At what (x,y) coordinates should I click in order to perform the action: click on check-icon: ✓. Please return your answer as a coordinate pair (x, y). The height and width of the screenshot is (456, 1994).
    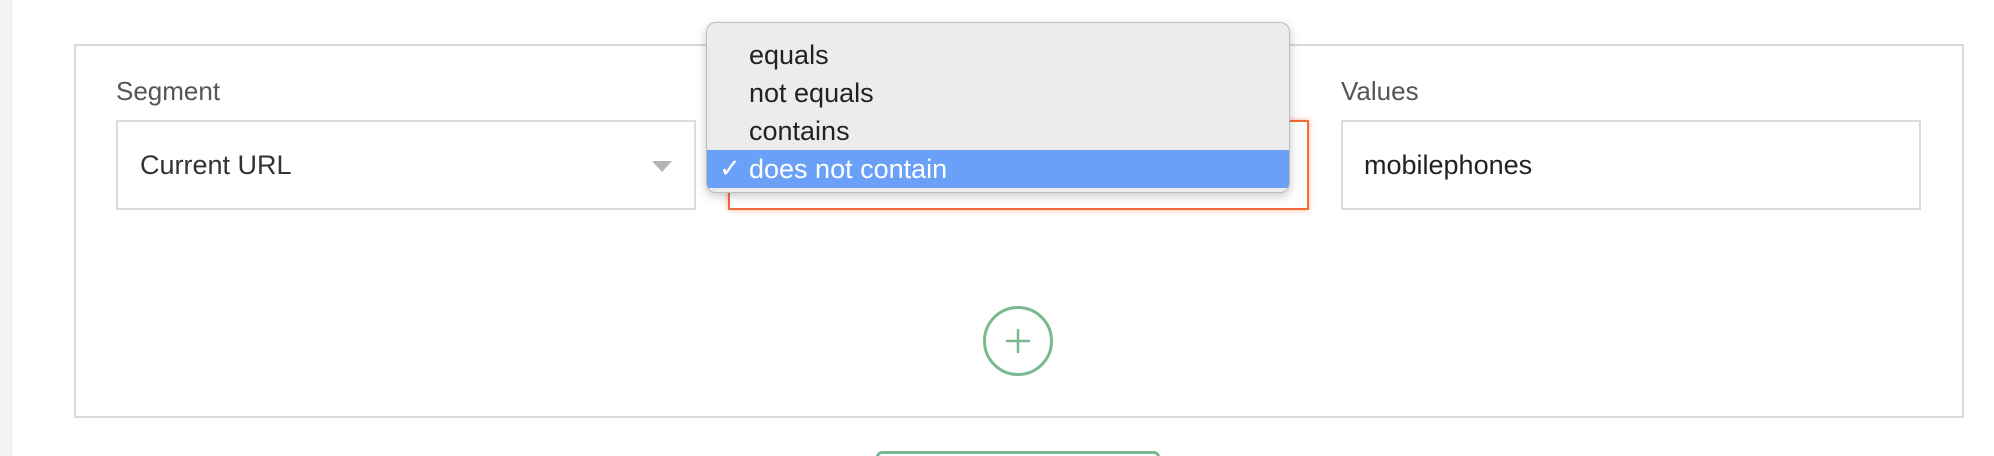
    Looking at the image, I should click on (730, 169).